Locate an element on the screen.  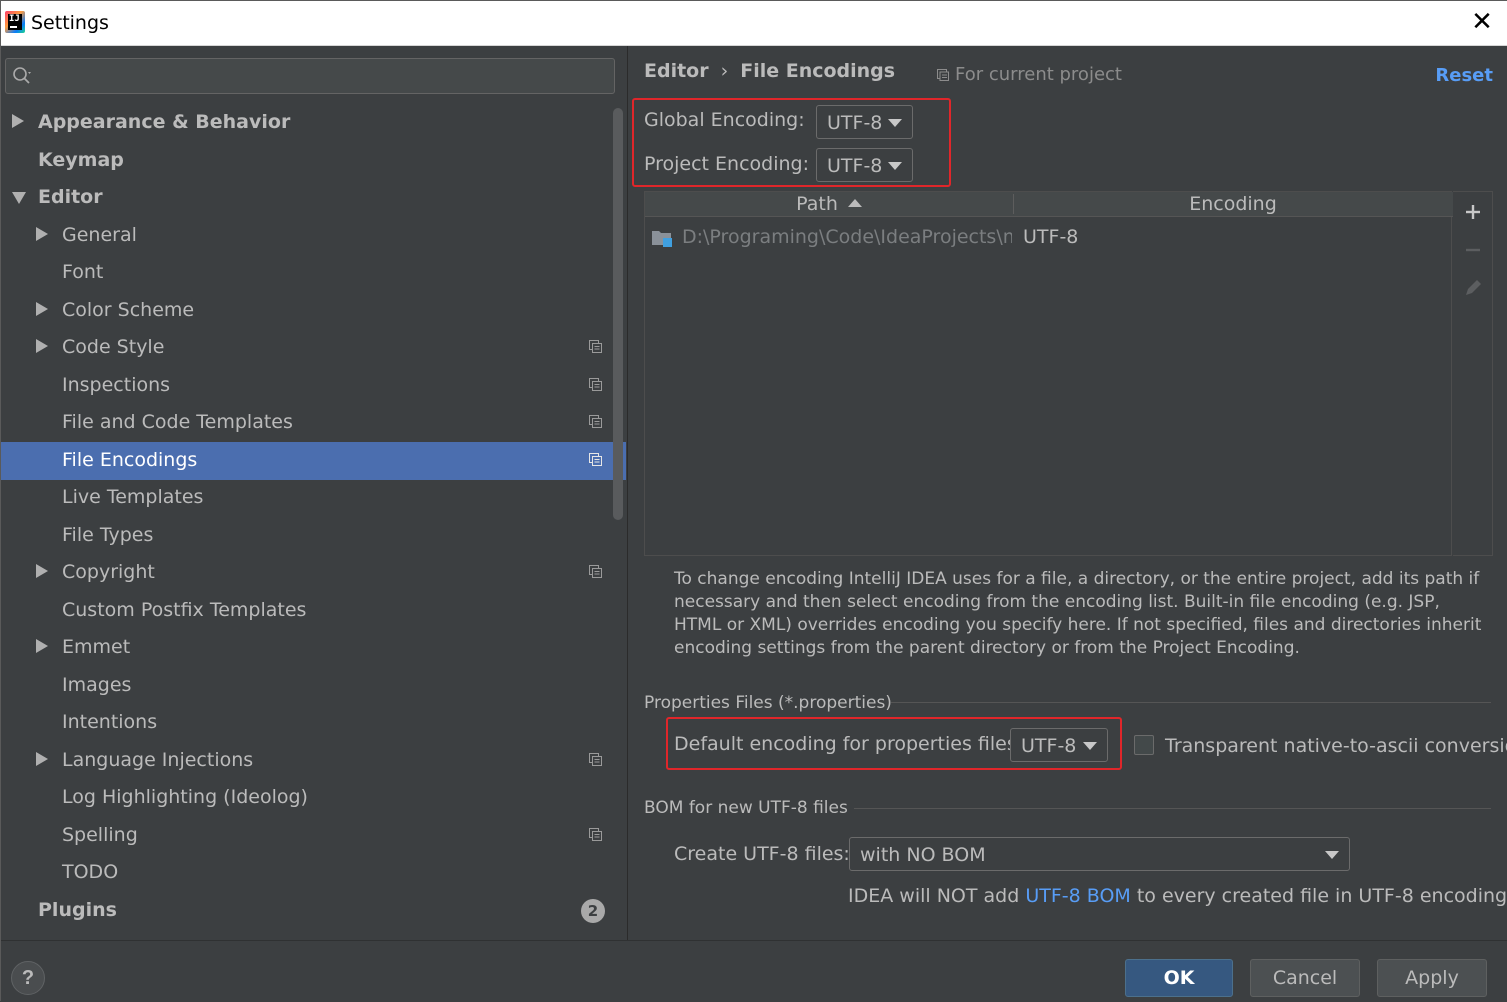
remove-icon is located at coordinates (1473, 250).